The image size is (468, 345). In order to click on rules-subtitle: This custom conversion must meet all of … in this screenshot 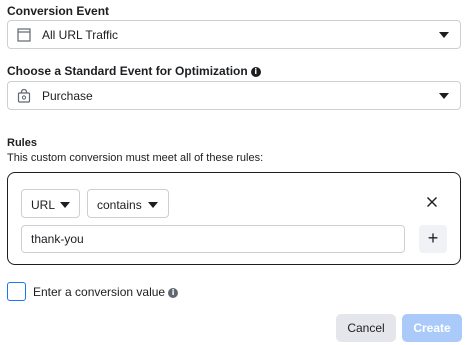, I will do `click(135, 158)`.